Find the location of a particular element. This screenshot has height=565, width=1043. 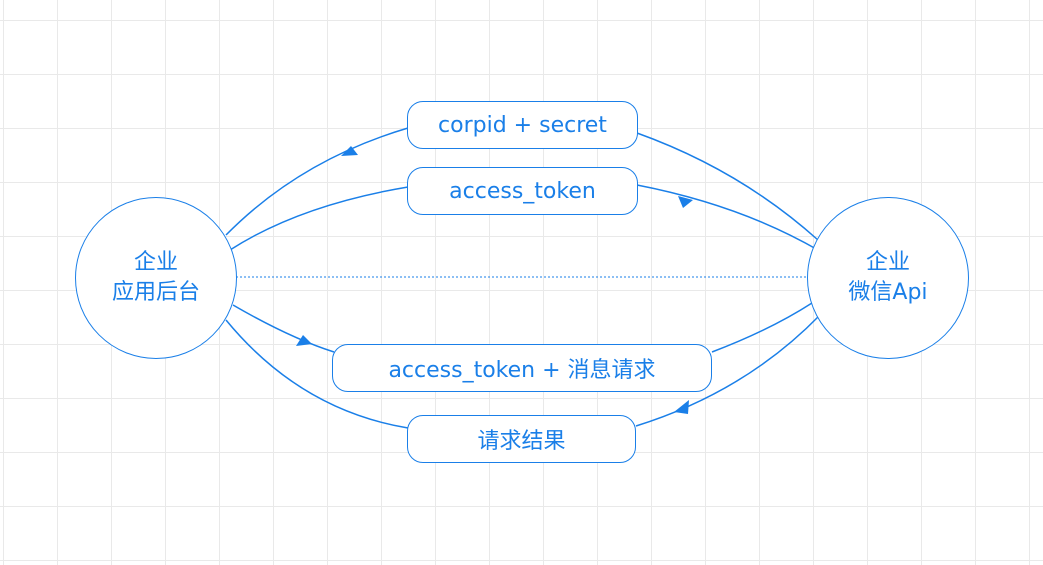

message-label-access-token: access_token is located at coordinates (522, 191).